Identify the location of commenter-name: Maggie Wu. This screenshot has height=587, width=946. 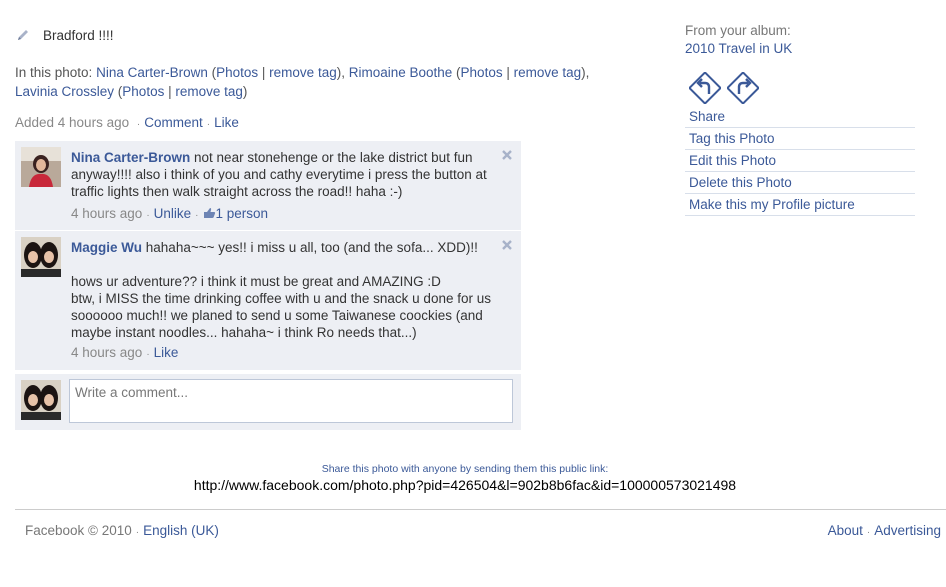
(106, 247).